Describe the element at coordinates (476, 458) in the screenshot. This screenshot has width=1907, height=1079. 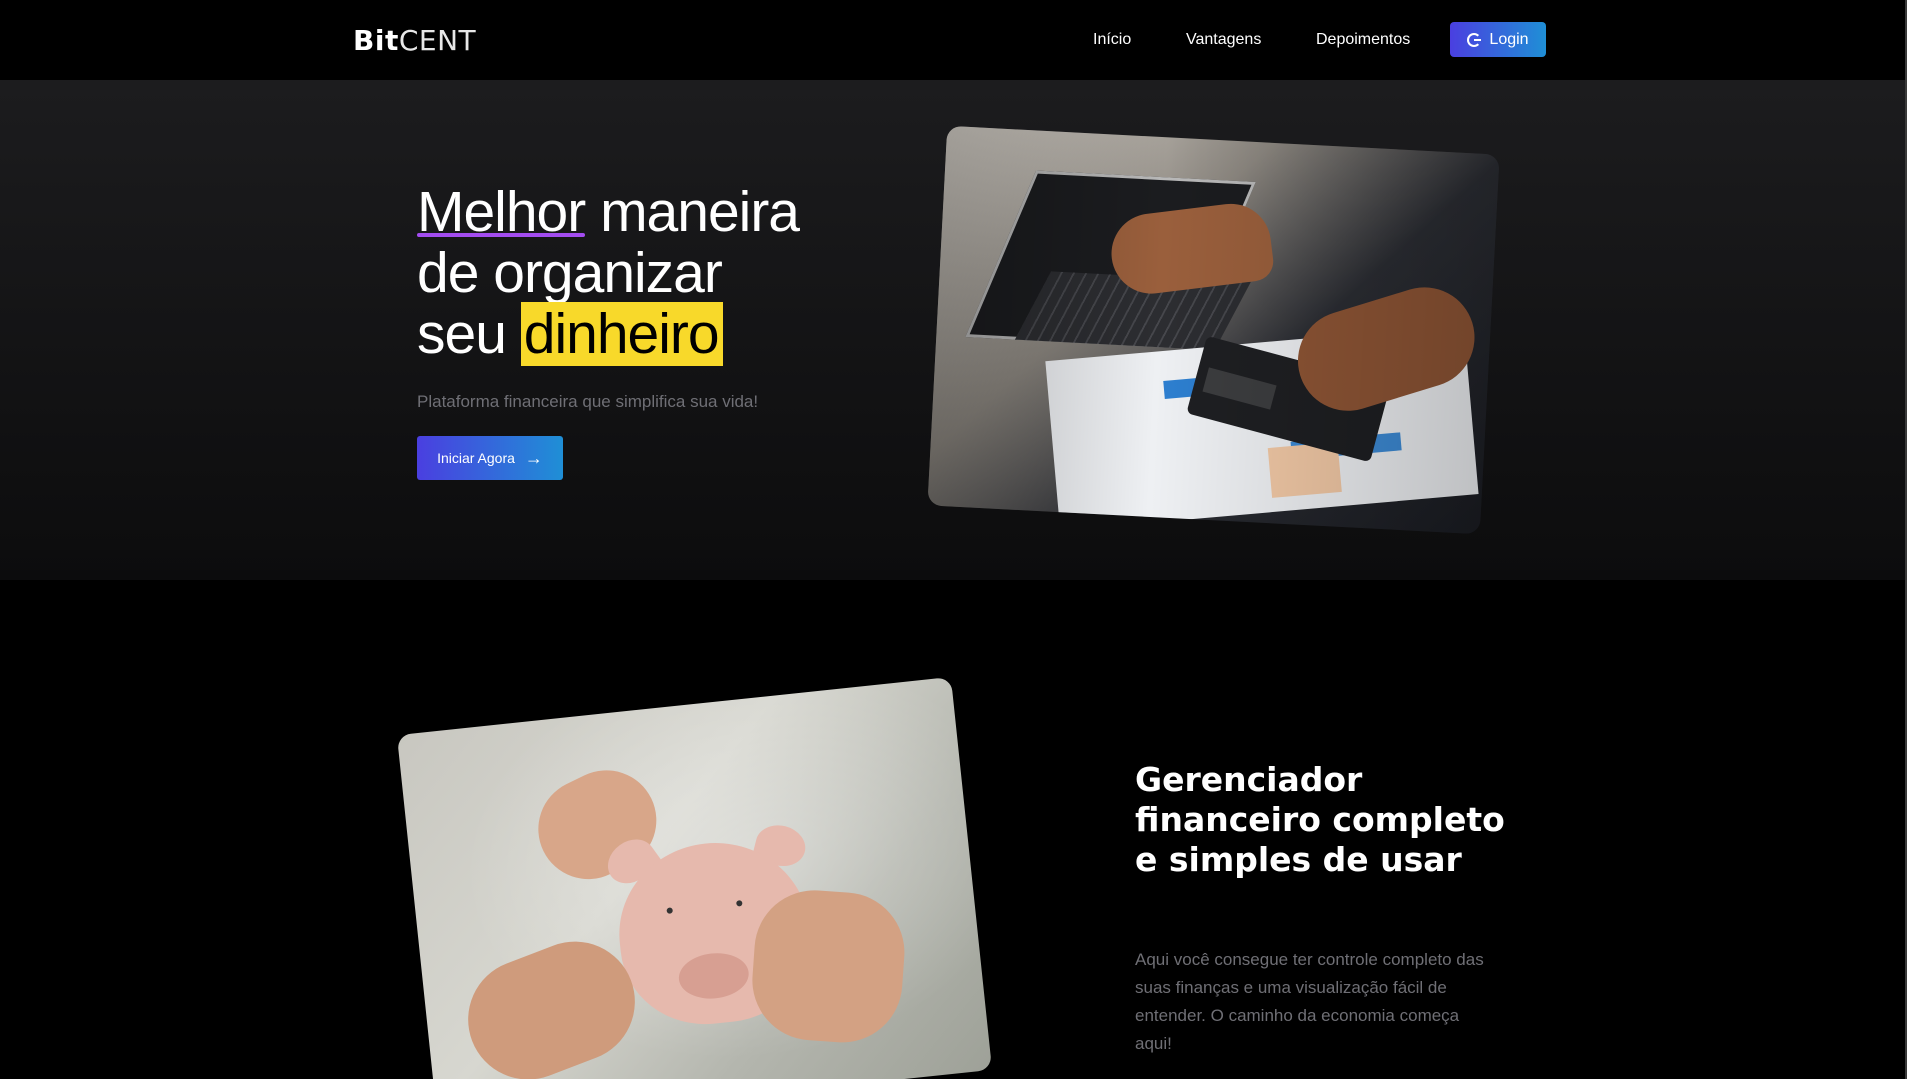
I see `start-now-label: Iniciar Agora` at that location.